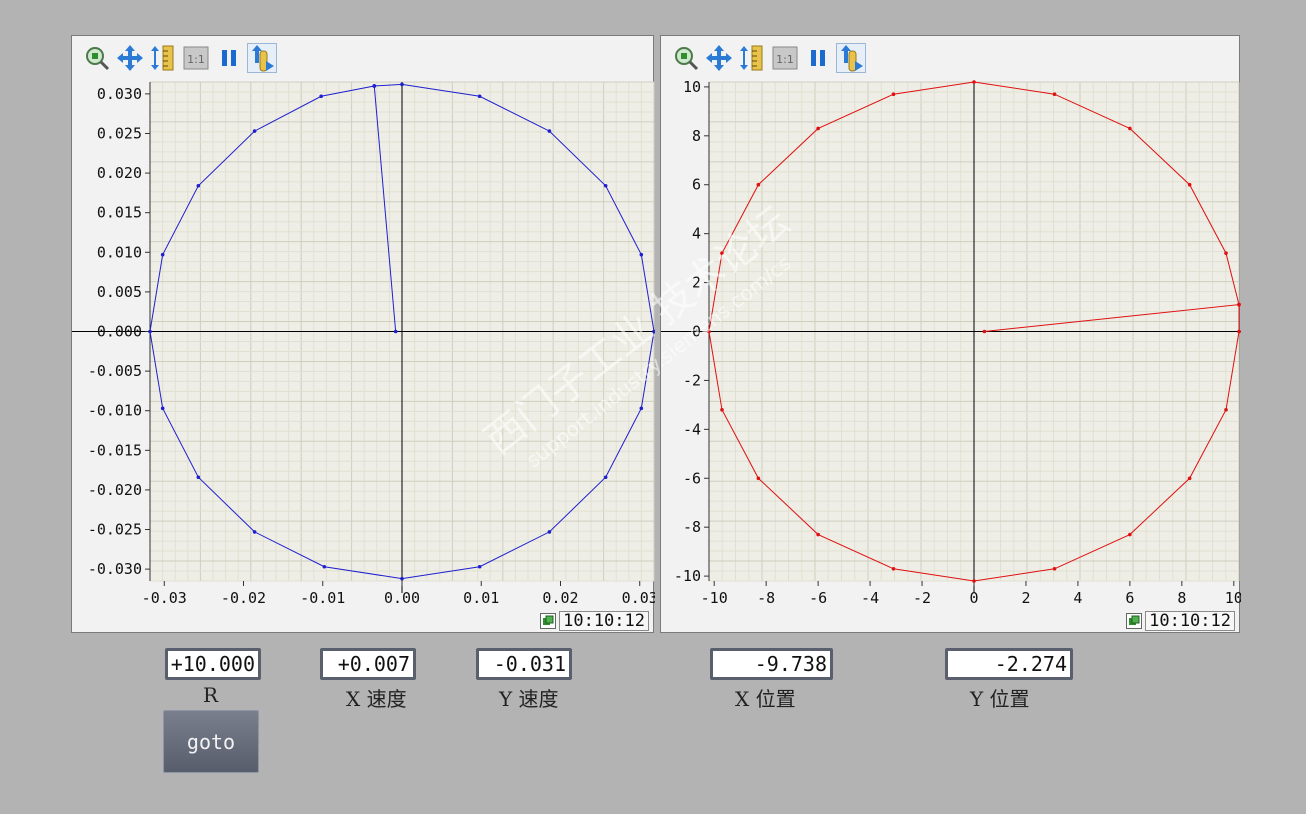 The height and width of the screenshot is (814, 1306). What do you see at coordinates (529, 699) in the screenshot?
I see `y-speed-label: Y 速度` at bounding box center [529, 699].